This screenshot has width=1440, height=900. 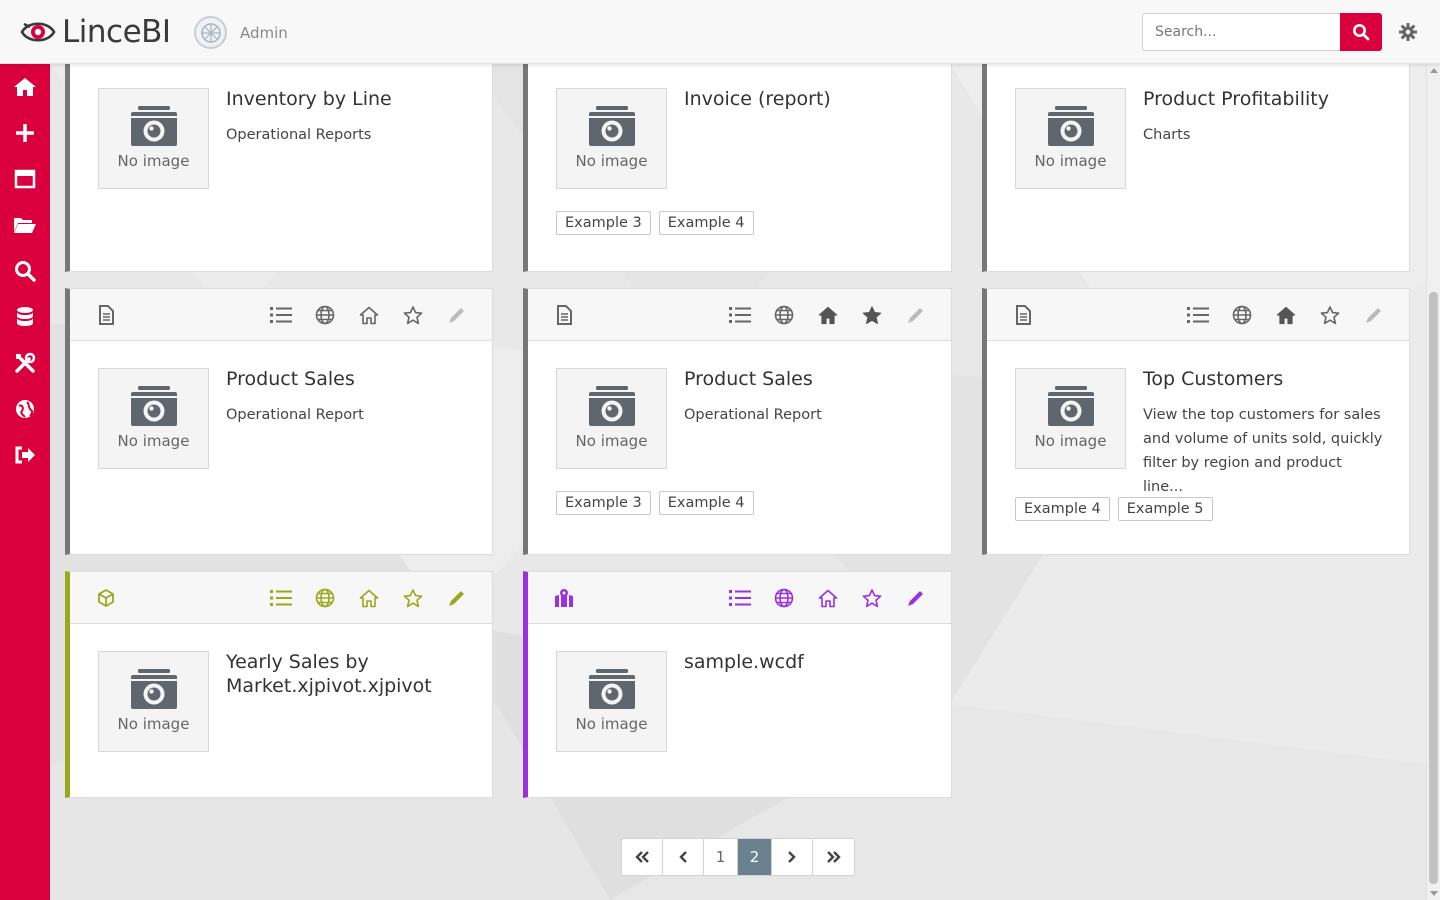 I want to click on sidebar-item-home, so click(x=25, y=87).